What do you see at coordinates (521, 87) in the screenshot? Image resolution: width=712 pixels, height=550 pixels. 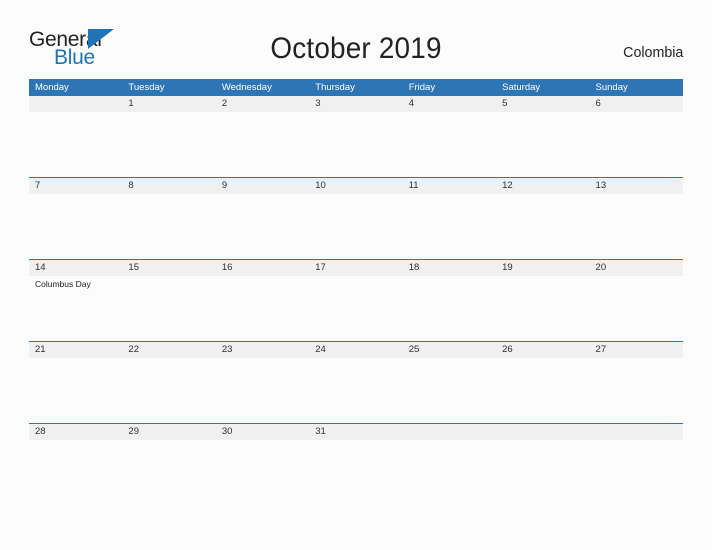 I see `weekday-header-saturday: Saturday` at bounding box center [521, 87].